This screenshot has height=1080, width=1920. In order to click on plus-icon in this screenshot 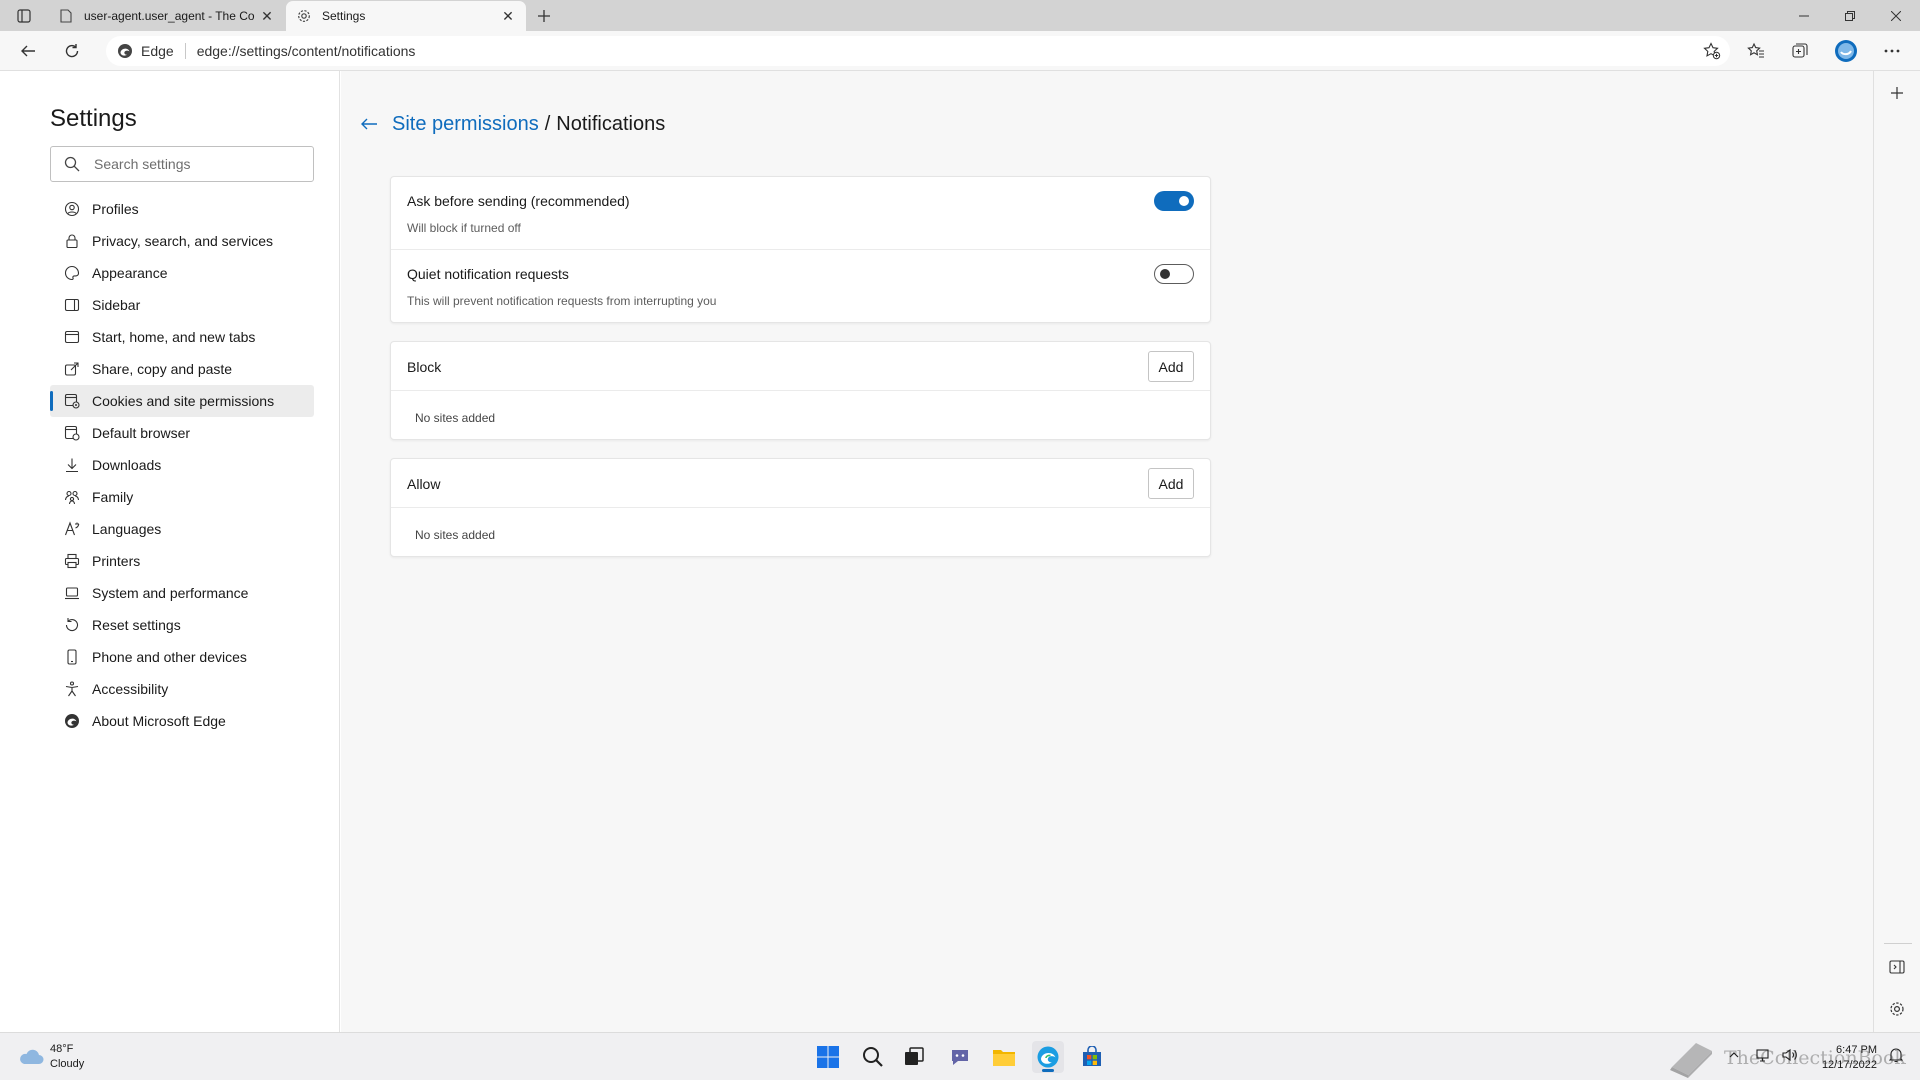, I will do `click(1897, 93)`.